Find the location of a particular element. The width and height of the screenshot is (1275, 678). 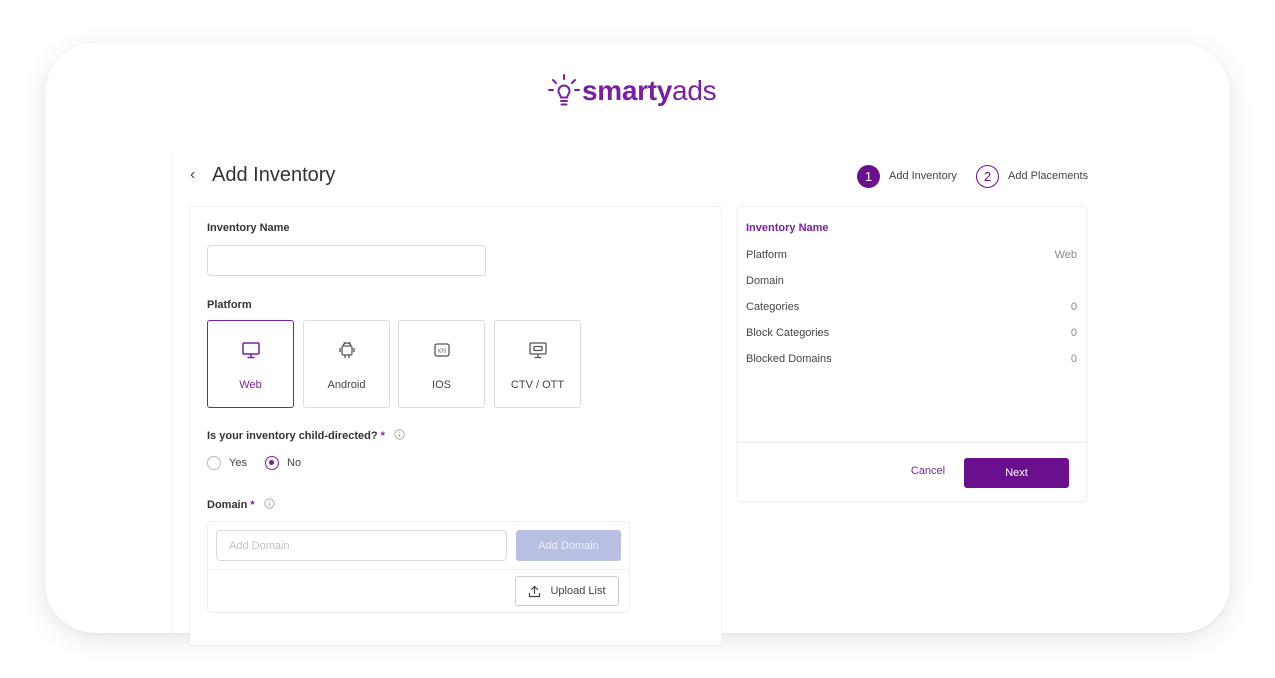

upload-list-button: Upload List is located at coordinates (567, 591).